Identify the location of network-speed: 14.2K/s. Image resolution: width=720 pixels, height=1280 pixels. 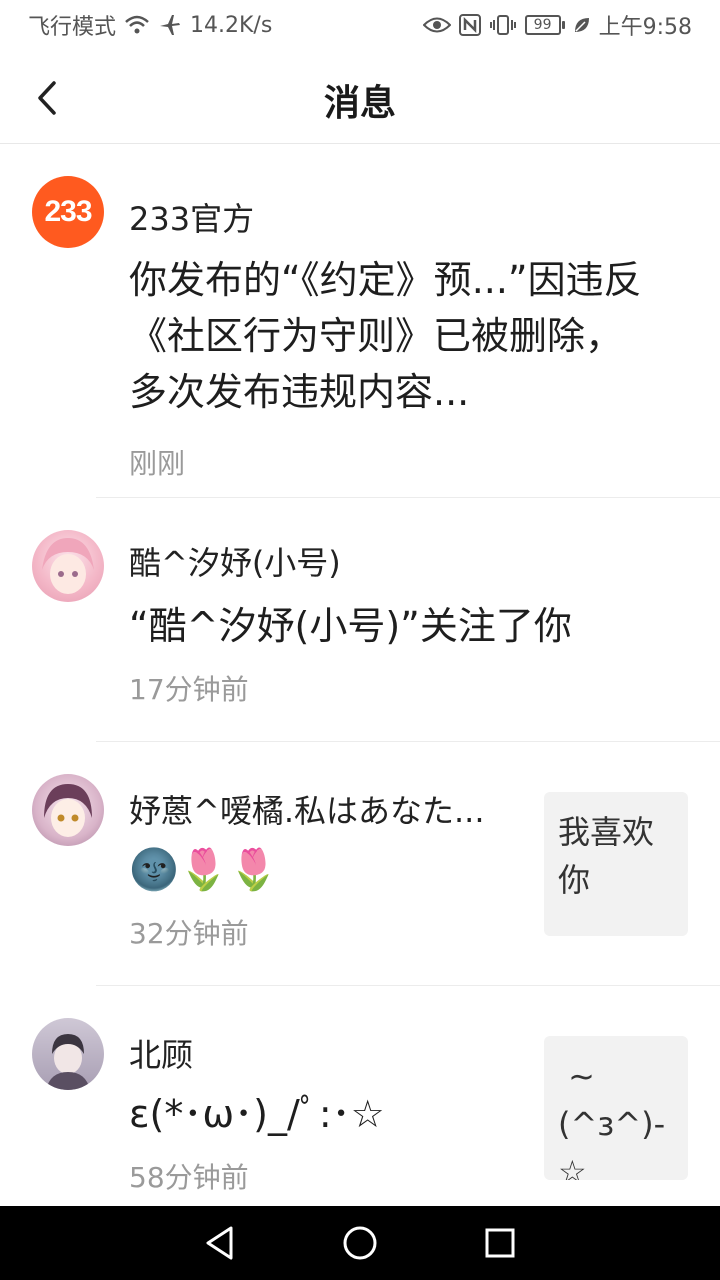
(231, 25).